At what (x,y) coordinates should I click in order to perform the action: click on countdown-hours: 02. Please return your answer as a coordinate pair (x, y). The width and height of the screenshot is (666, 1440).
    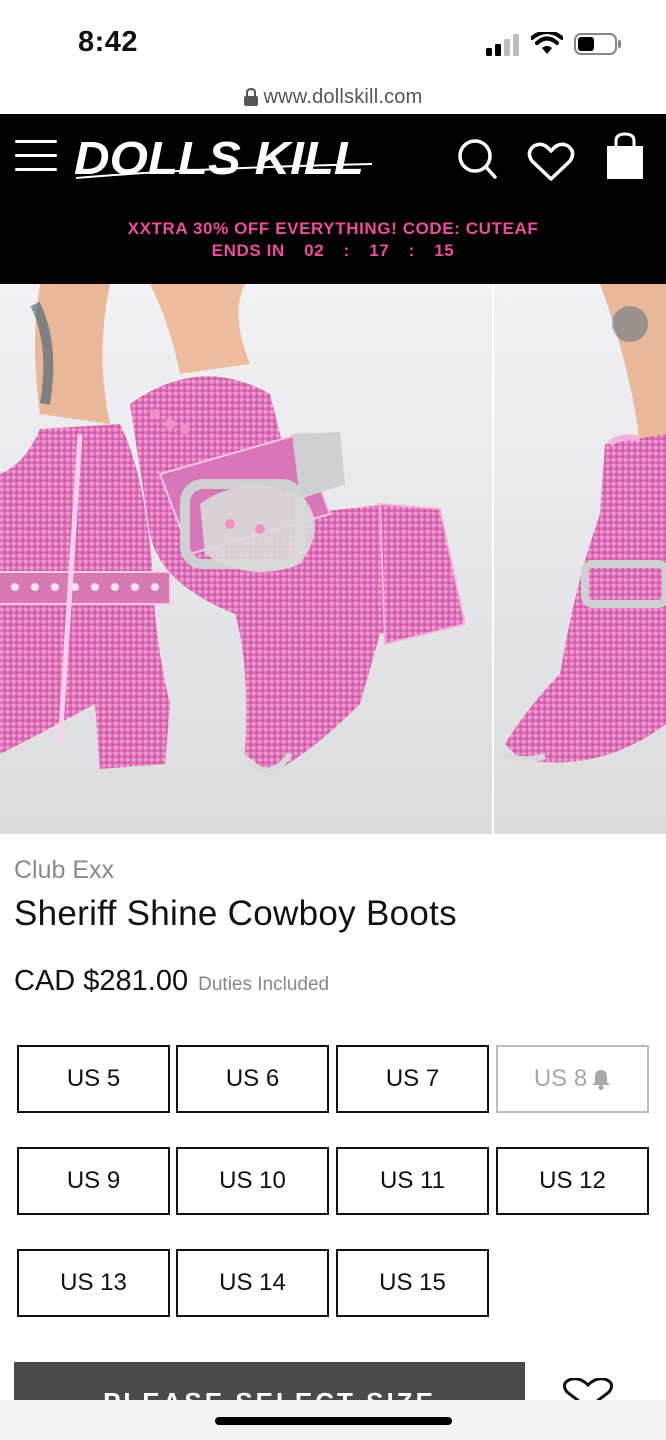
    Looking at the image, I should click on (314, 250).